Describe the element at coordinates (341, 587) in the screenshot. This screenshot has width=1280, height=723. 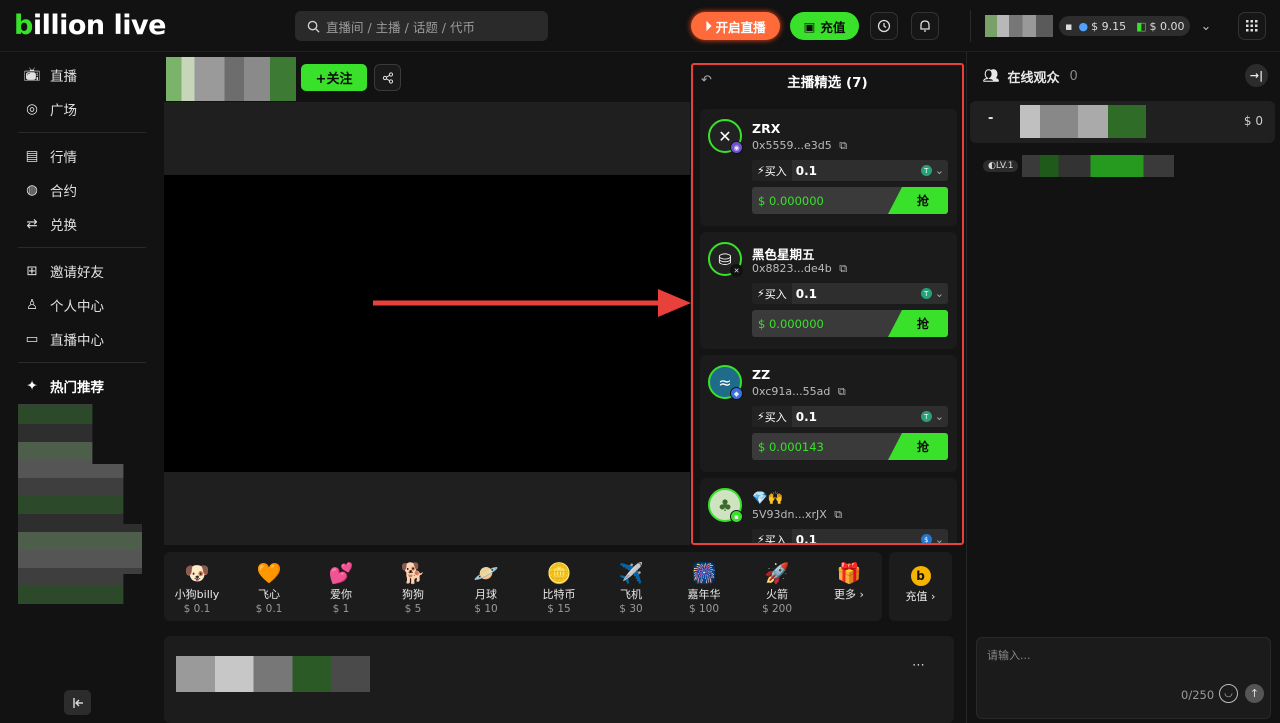
I see `gift-item: 💕 爱你 $ 1` at that location.